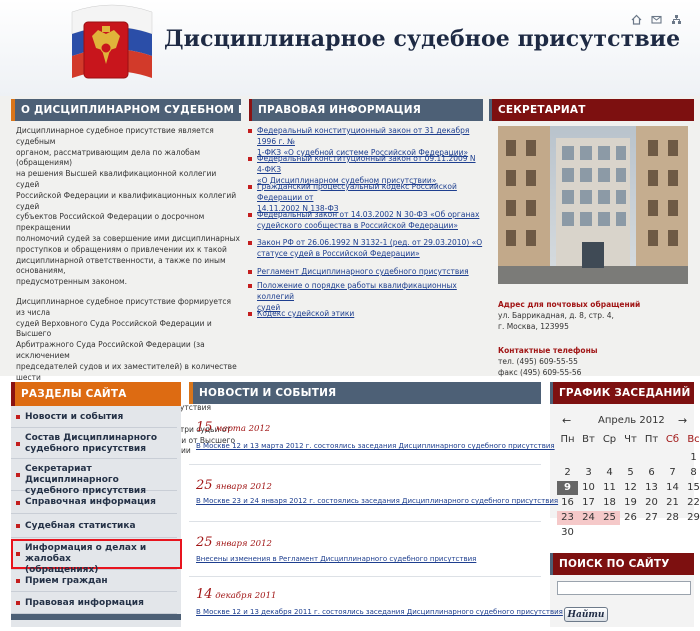 Image resolution: width=700 pixels, height=631 pixels. What do you see at coordinates (204, 485) in the screenshot?
I see `news-day: 25` at bounding box center [204, 485].